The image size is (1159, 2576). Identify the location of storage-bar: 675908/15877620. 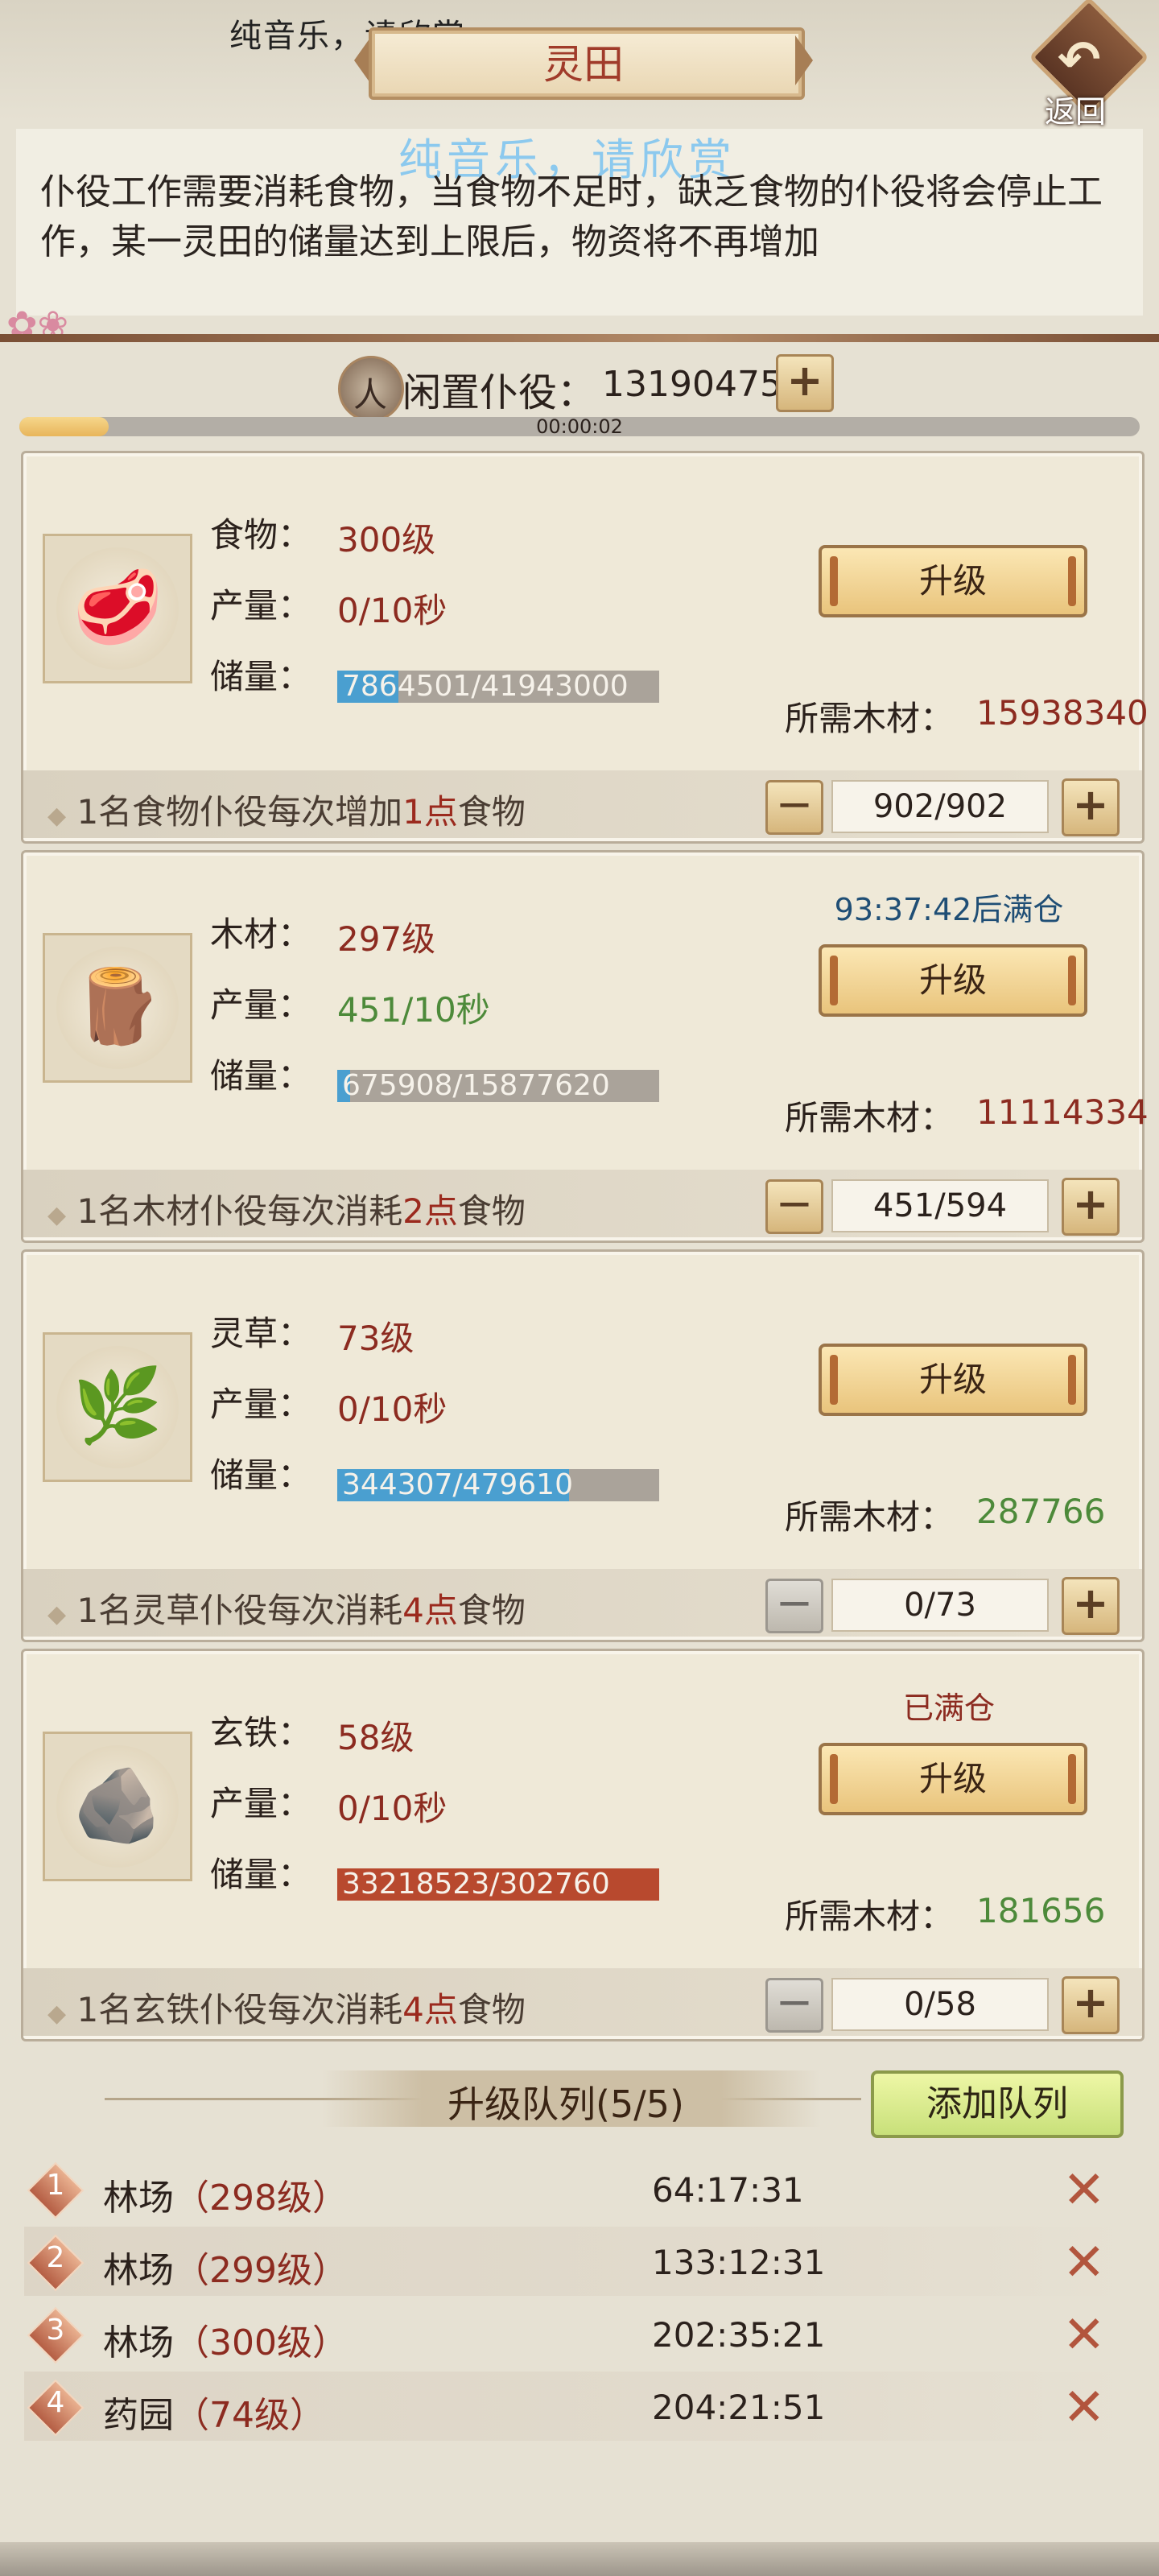
(498, 1086).